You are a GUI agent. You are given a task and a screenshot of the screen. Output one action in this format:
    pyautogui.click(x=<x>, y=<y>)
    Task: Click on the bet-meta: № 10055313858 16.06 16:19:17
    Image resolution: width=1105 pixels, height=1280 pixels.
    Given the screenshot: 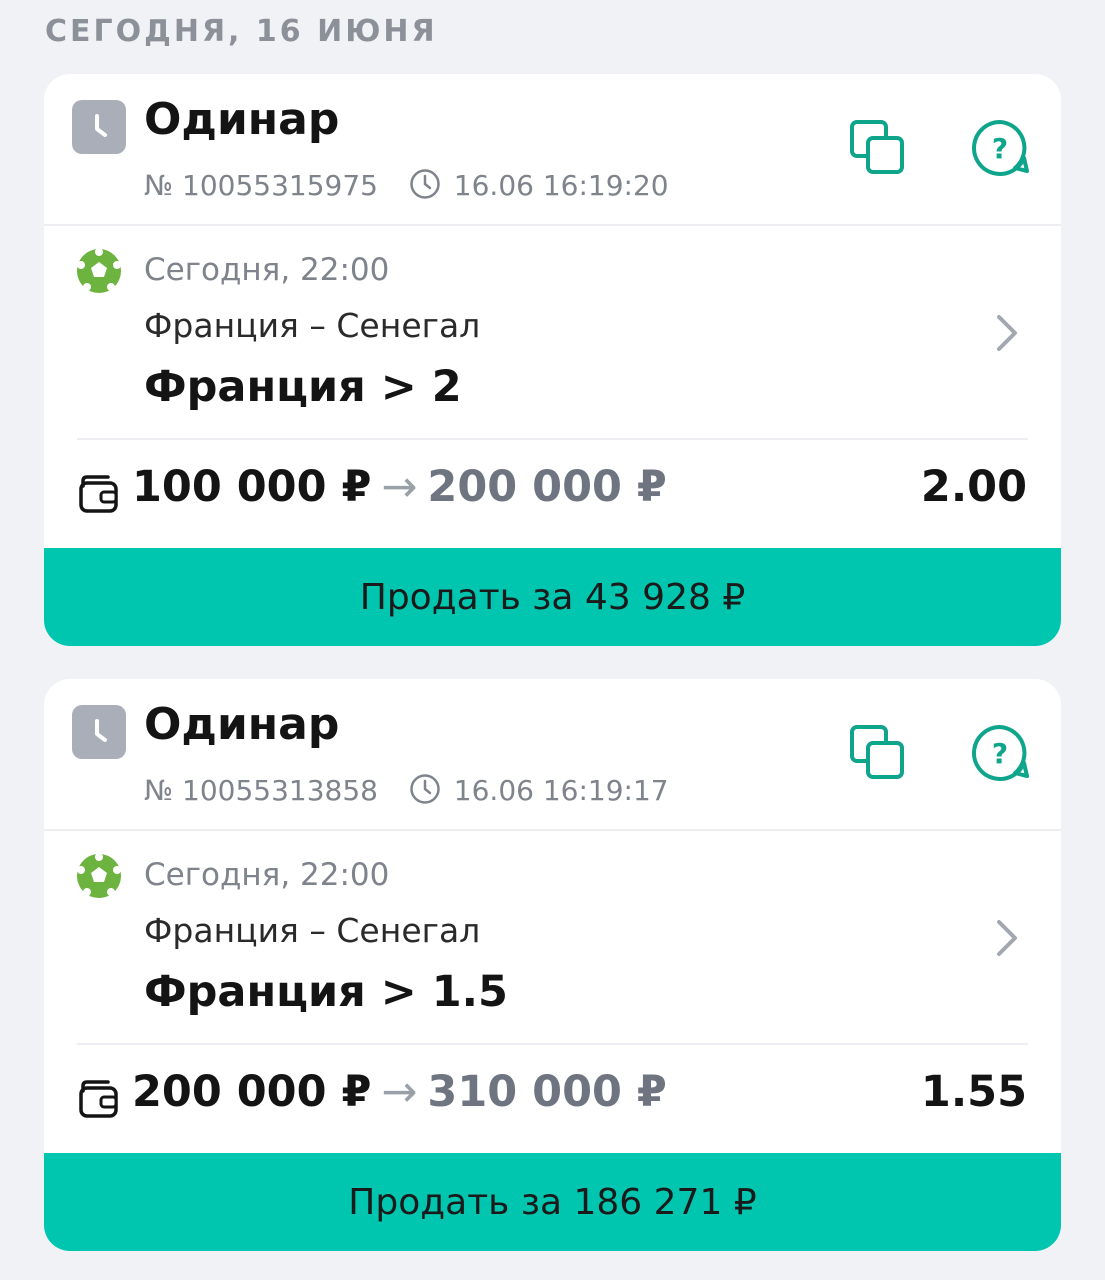 What is the action you would take?
    pyautogui.click(x=406, y=792)
    